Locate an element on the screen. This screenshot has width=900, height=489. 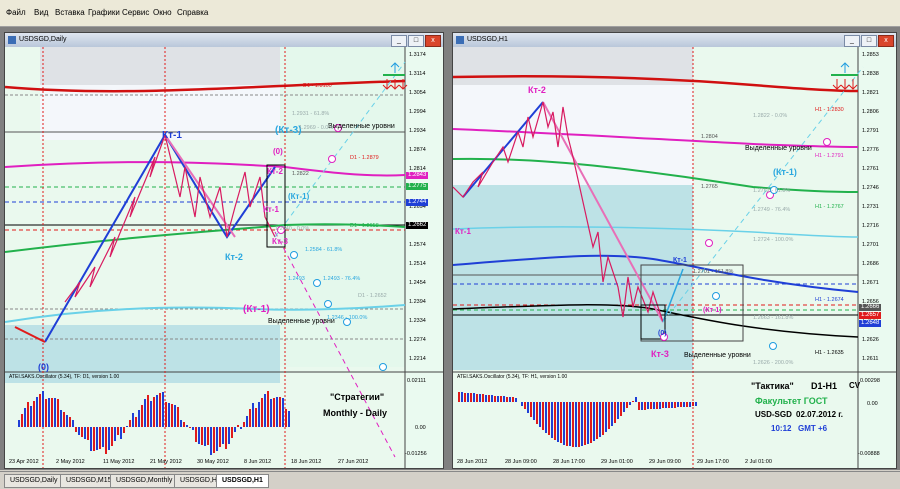
window-titlebar: USDSGD,Daily _ □ x is located at coordinates (224, 40).